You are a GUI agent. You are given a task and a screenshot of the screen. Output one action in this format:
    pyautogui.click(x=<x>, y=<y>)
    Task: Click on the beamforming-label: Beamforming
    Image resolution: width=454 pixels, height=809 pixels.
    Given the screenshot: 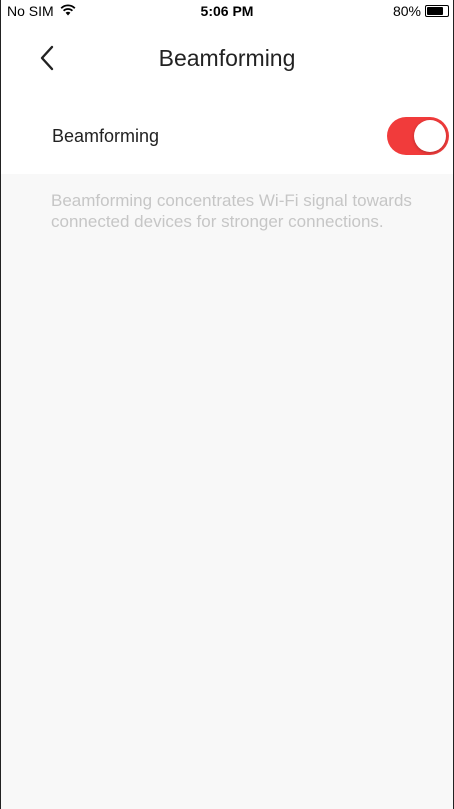 What is the action you would take?
    pyautogui.click(x=106, y=136)
    